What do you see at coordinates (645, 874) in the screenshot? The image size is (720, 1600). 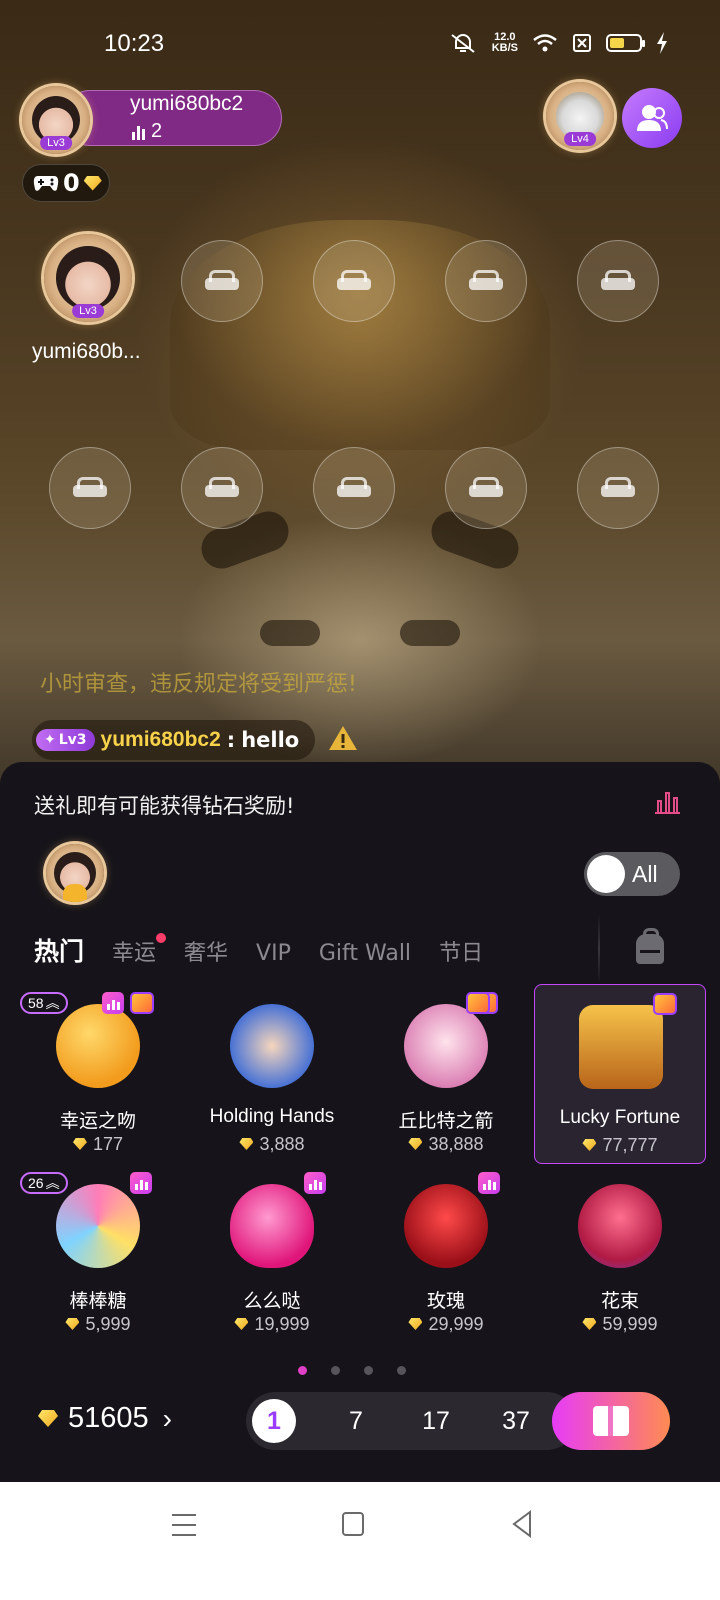 I see `toggle-label: All` at bounding box center [645, 874].